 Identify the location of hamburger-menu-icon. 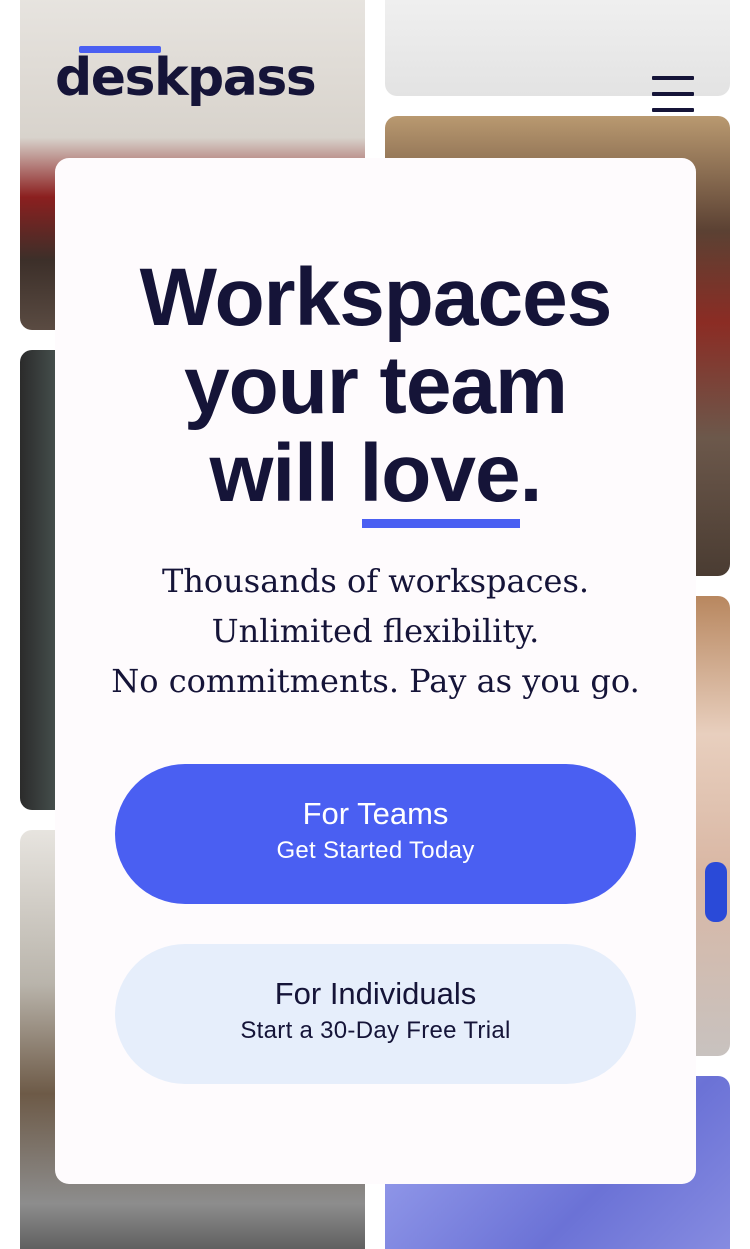
(672, 94).